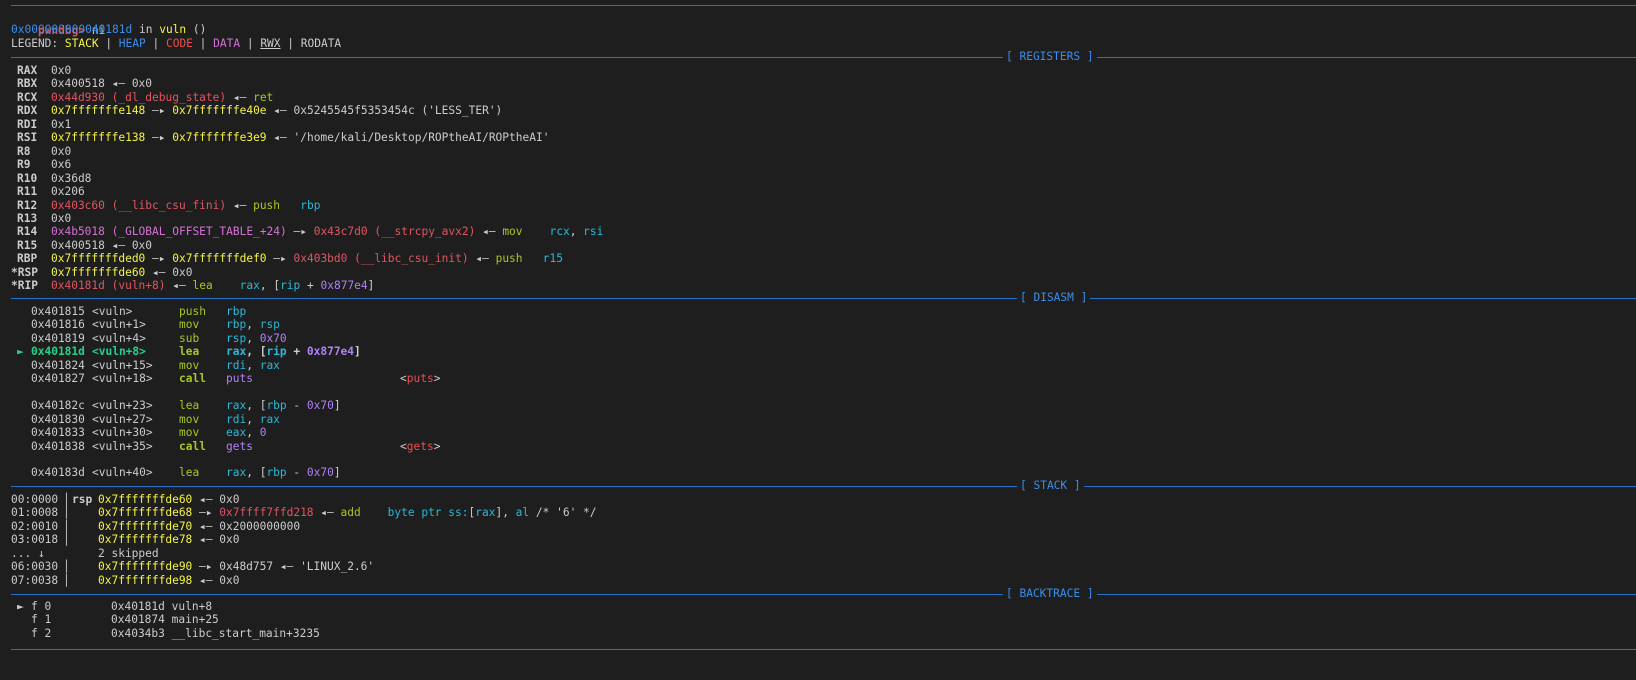  What do you see at coordinates (1050, 486) in the screenshot?
I see `section-title-stack: [ STACK ]` at bounding box center [1050, 486].